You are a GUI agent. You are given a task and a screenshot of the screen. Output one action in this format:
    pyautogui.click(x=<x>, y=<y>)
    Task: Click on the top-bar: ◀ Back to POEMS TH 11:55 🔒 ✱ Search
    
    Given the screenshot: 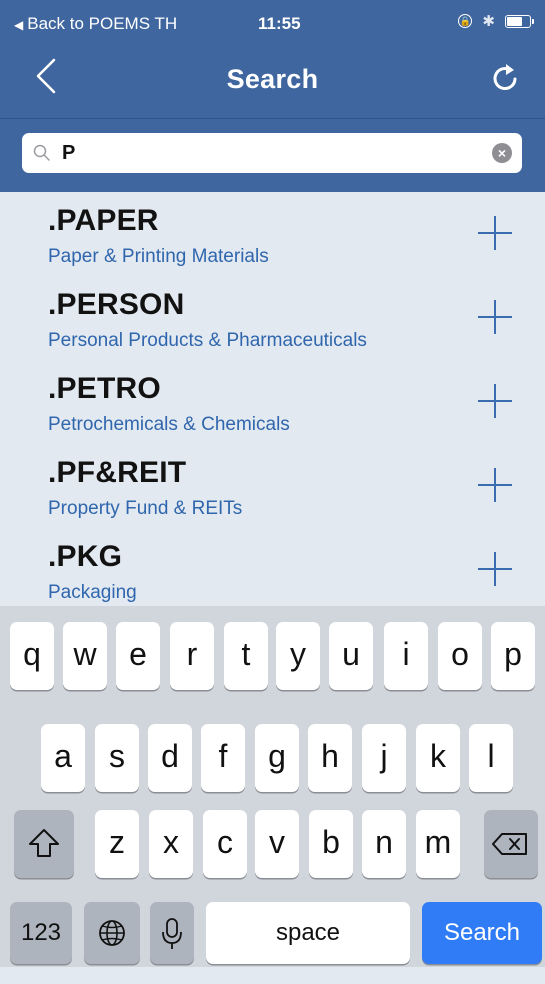 What is the action you would take?
    pyautogui.click(x=272, y=59)
    